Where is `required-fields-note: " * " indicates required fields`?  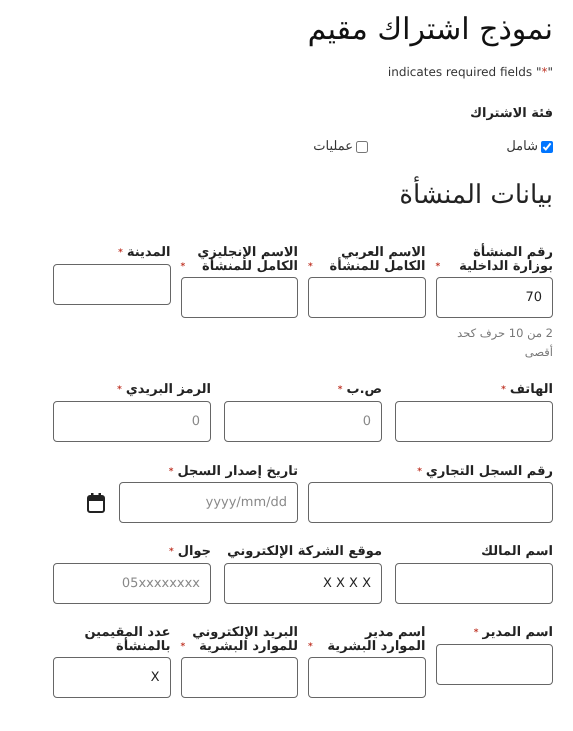
required-fields-note: " * " indicates required fields is located at coordinates (469, 72).